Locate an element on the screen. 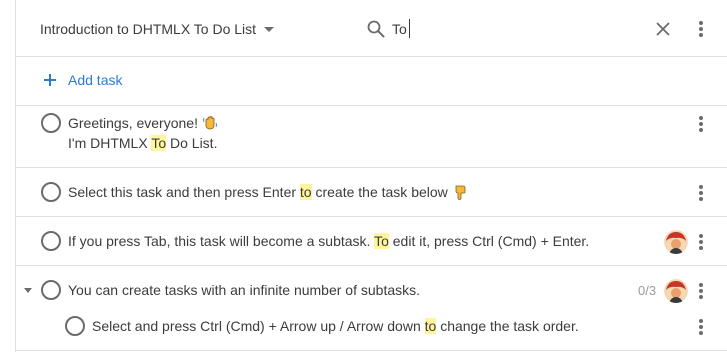 The width and height of the screenshot is (727, 352). toolbar-menu-icon is located at coordinates (701, 29).